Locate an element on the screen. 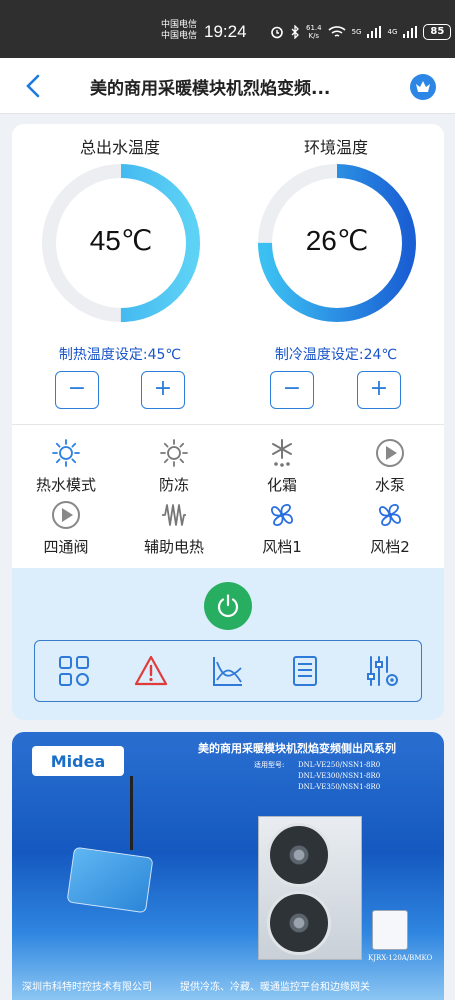 The width and height of the screenshot is (455, 1000). chevron-left-icon is located at coordinates (33, 86).